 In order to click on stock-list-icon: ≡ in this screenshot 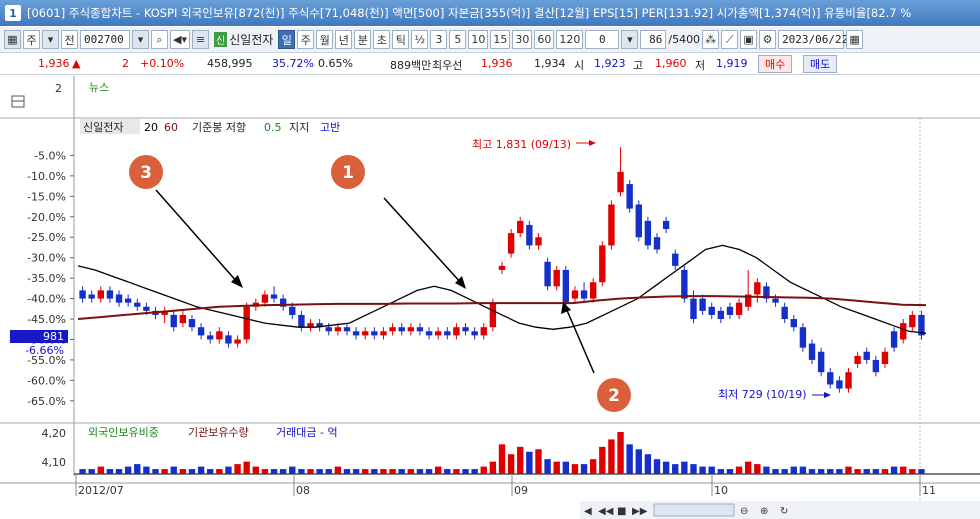, I will do `click(200, 39)`.